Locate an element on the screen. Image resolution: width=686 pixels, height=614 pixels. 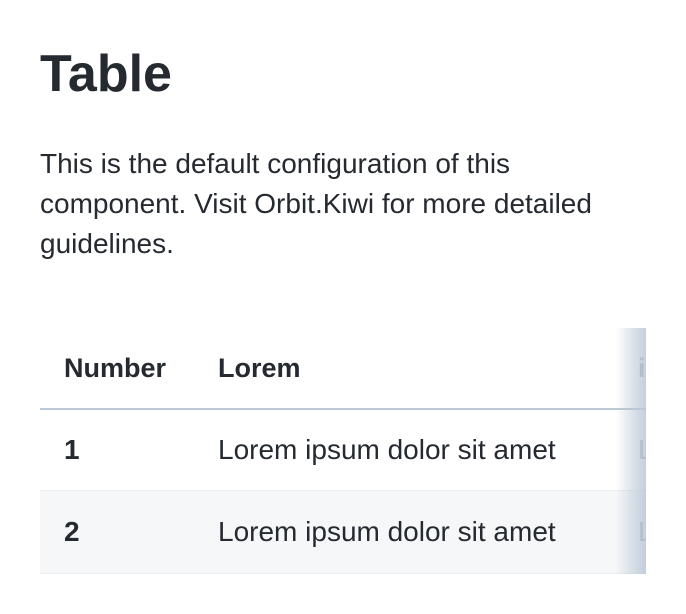
page-title: Table is located at coordinates (106, 74).